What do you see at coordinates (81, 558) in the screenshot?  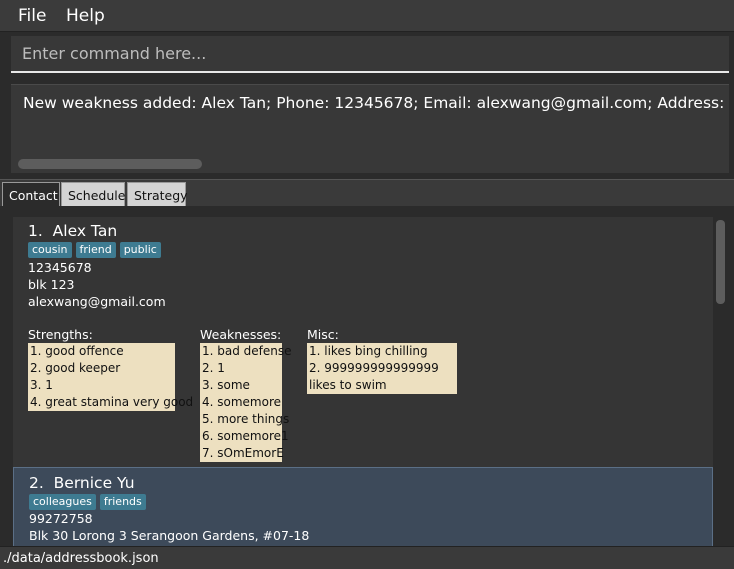 I see `save-location: ./data/addressbook.json` at bounding box center [81, 558].